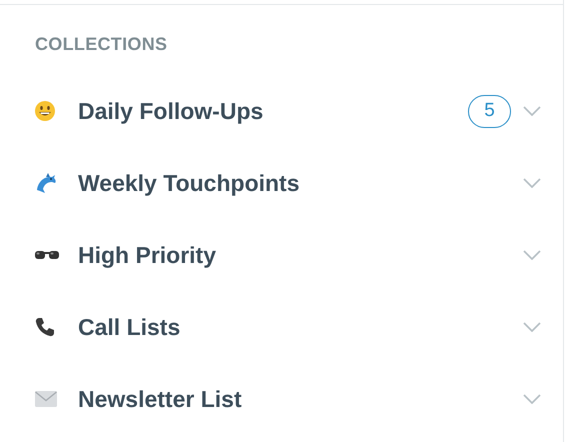  I want to click on smiley-icon, so click(45, 111).